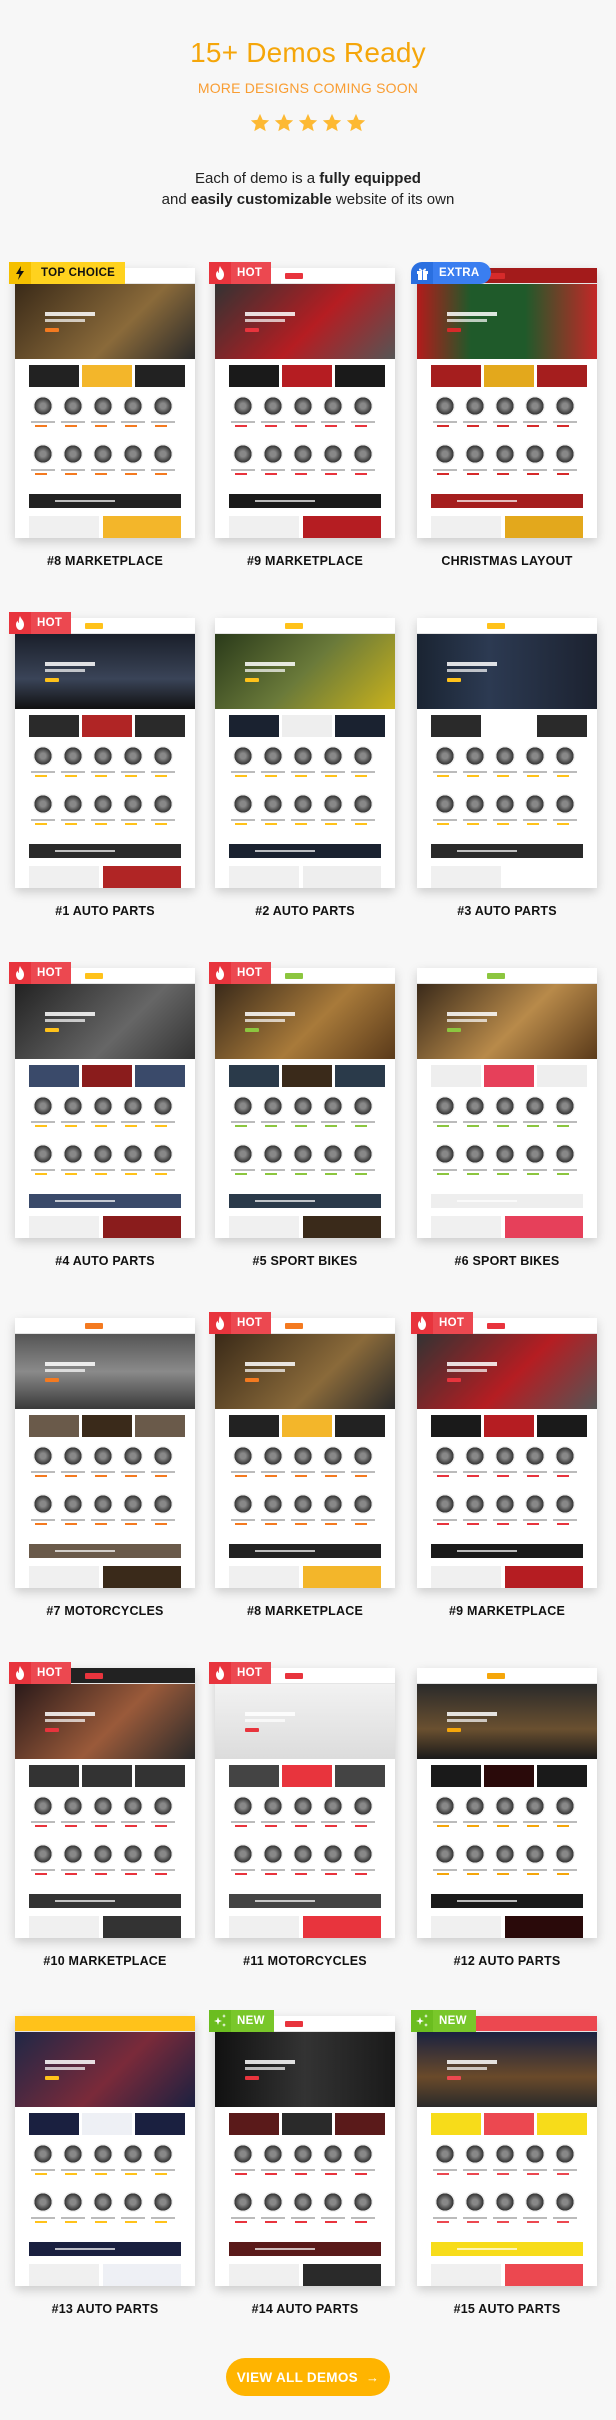  What do you see at coordinates (107, 911) in the screenshot?
I see `demo-label: #1 AUTO PARTS` at bounding box center [107, 911].